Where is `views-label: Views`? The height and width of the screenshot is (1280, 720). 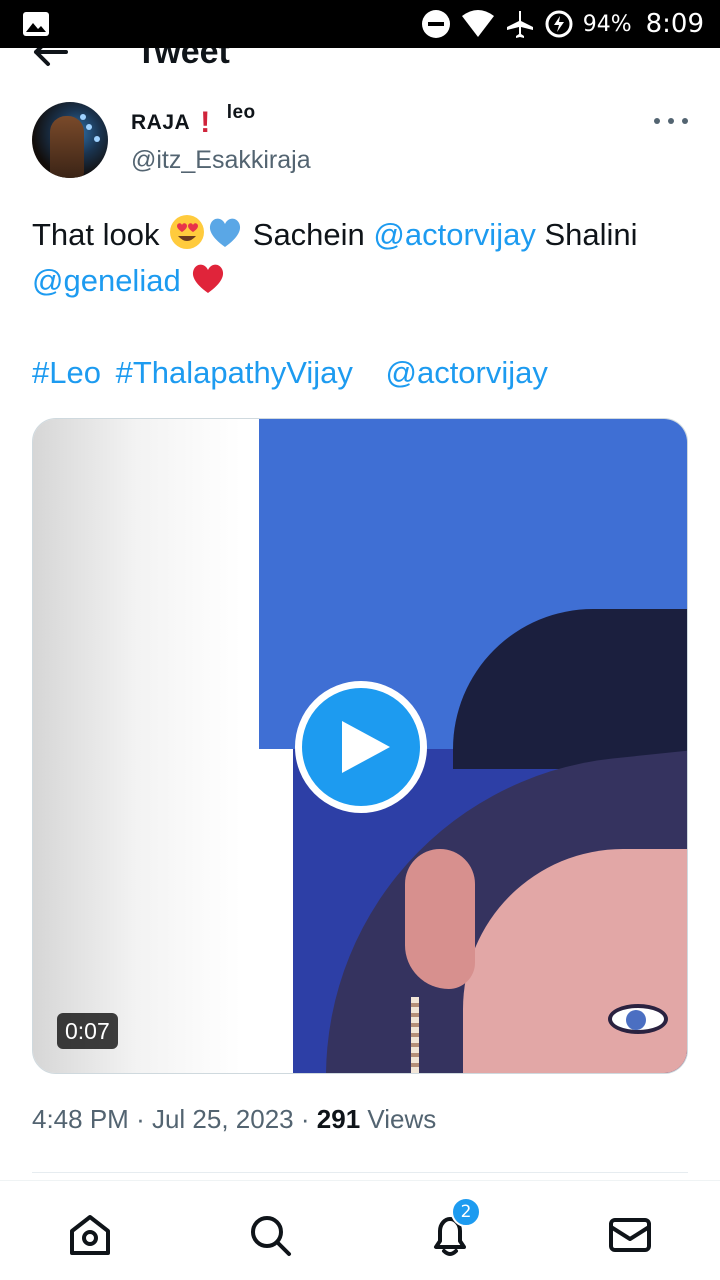
views-label: Views is located at coordinates (402, 1119).